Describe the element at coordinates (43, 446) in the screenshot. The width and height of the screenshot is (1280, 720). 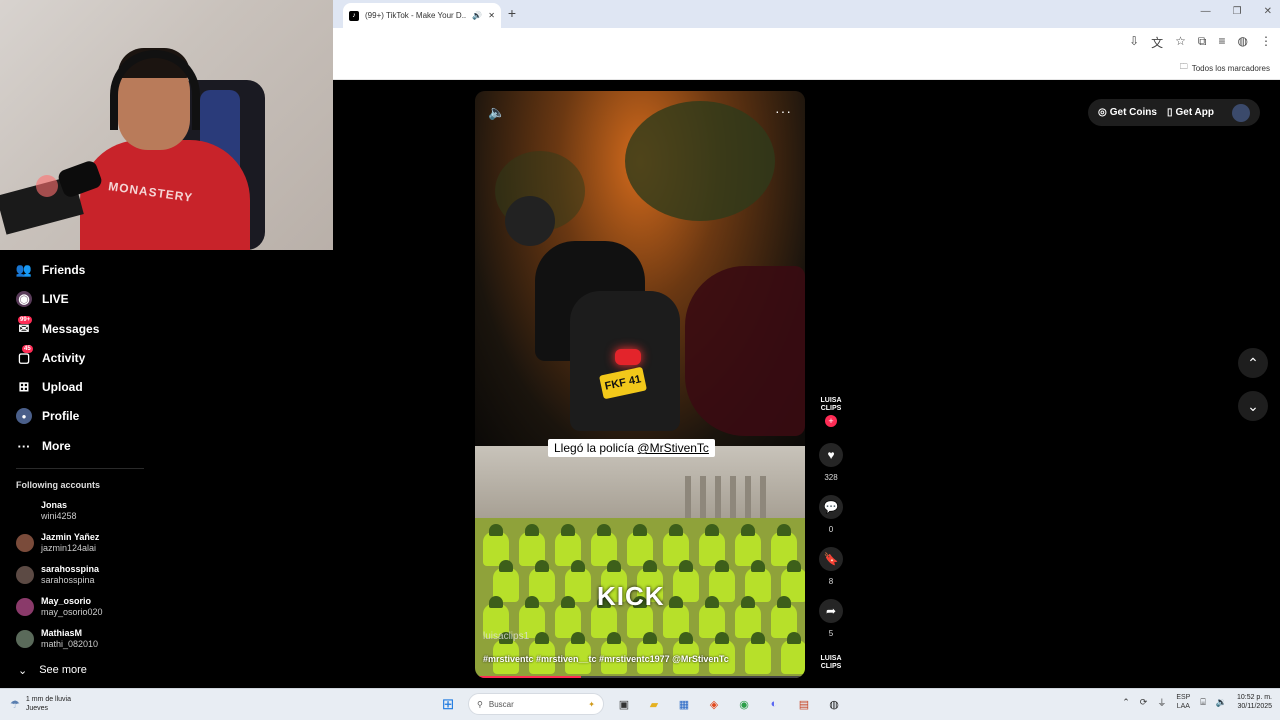
I see `sidebar-item-more: ··· More` at that location.